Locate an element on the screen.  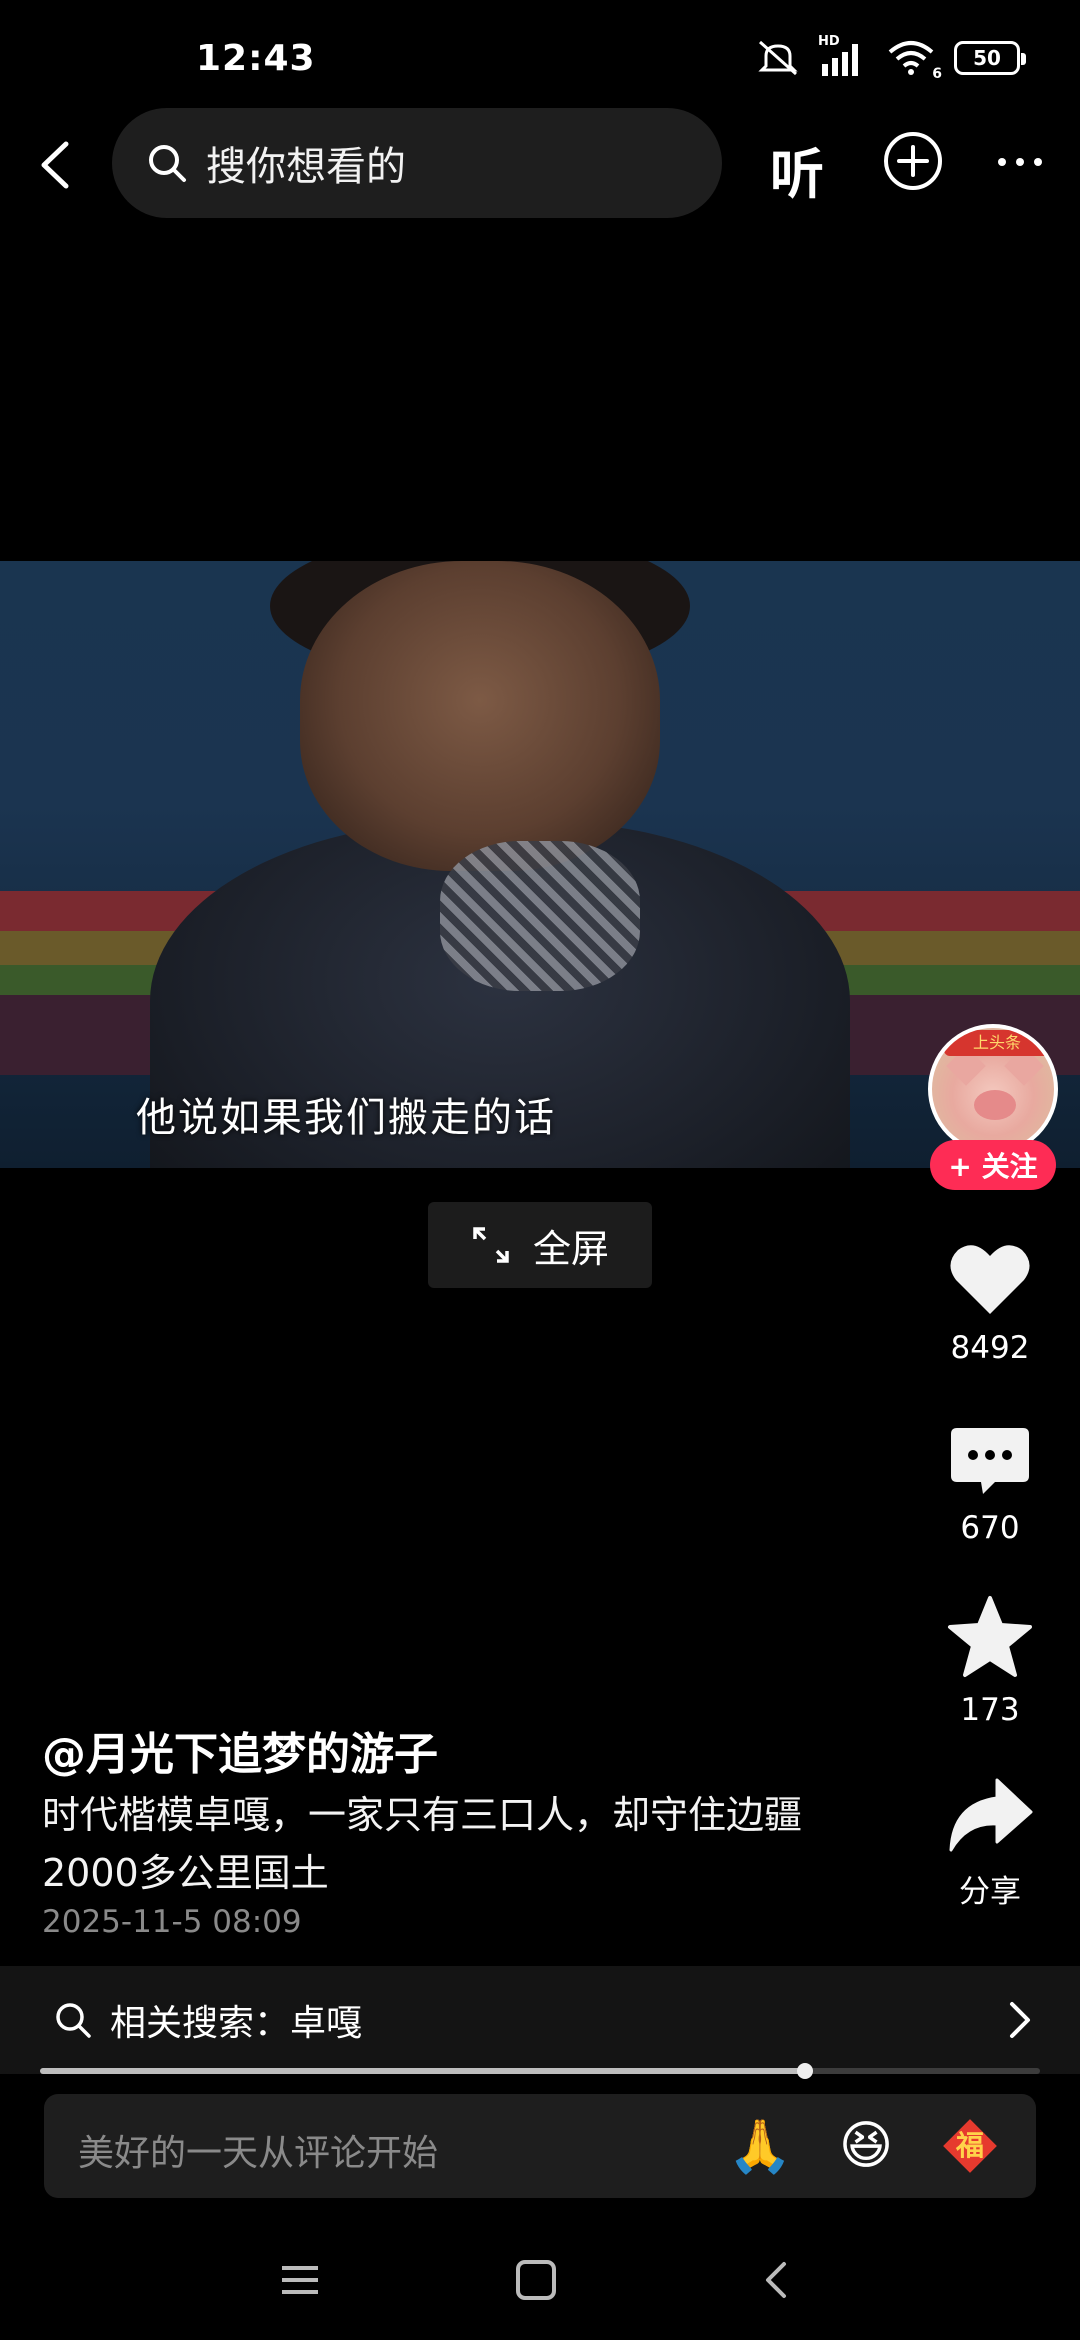
top-nav: 搜你想看的 听 is located at coordinates (540, 164).